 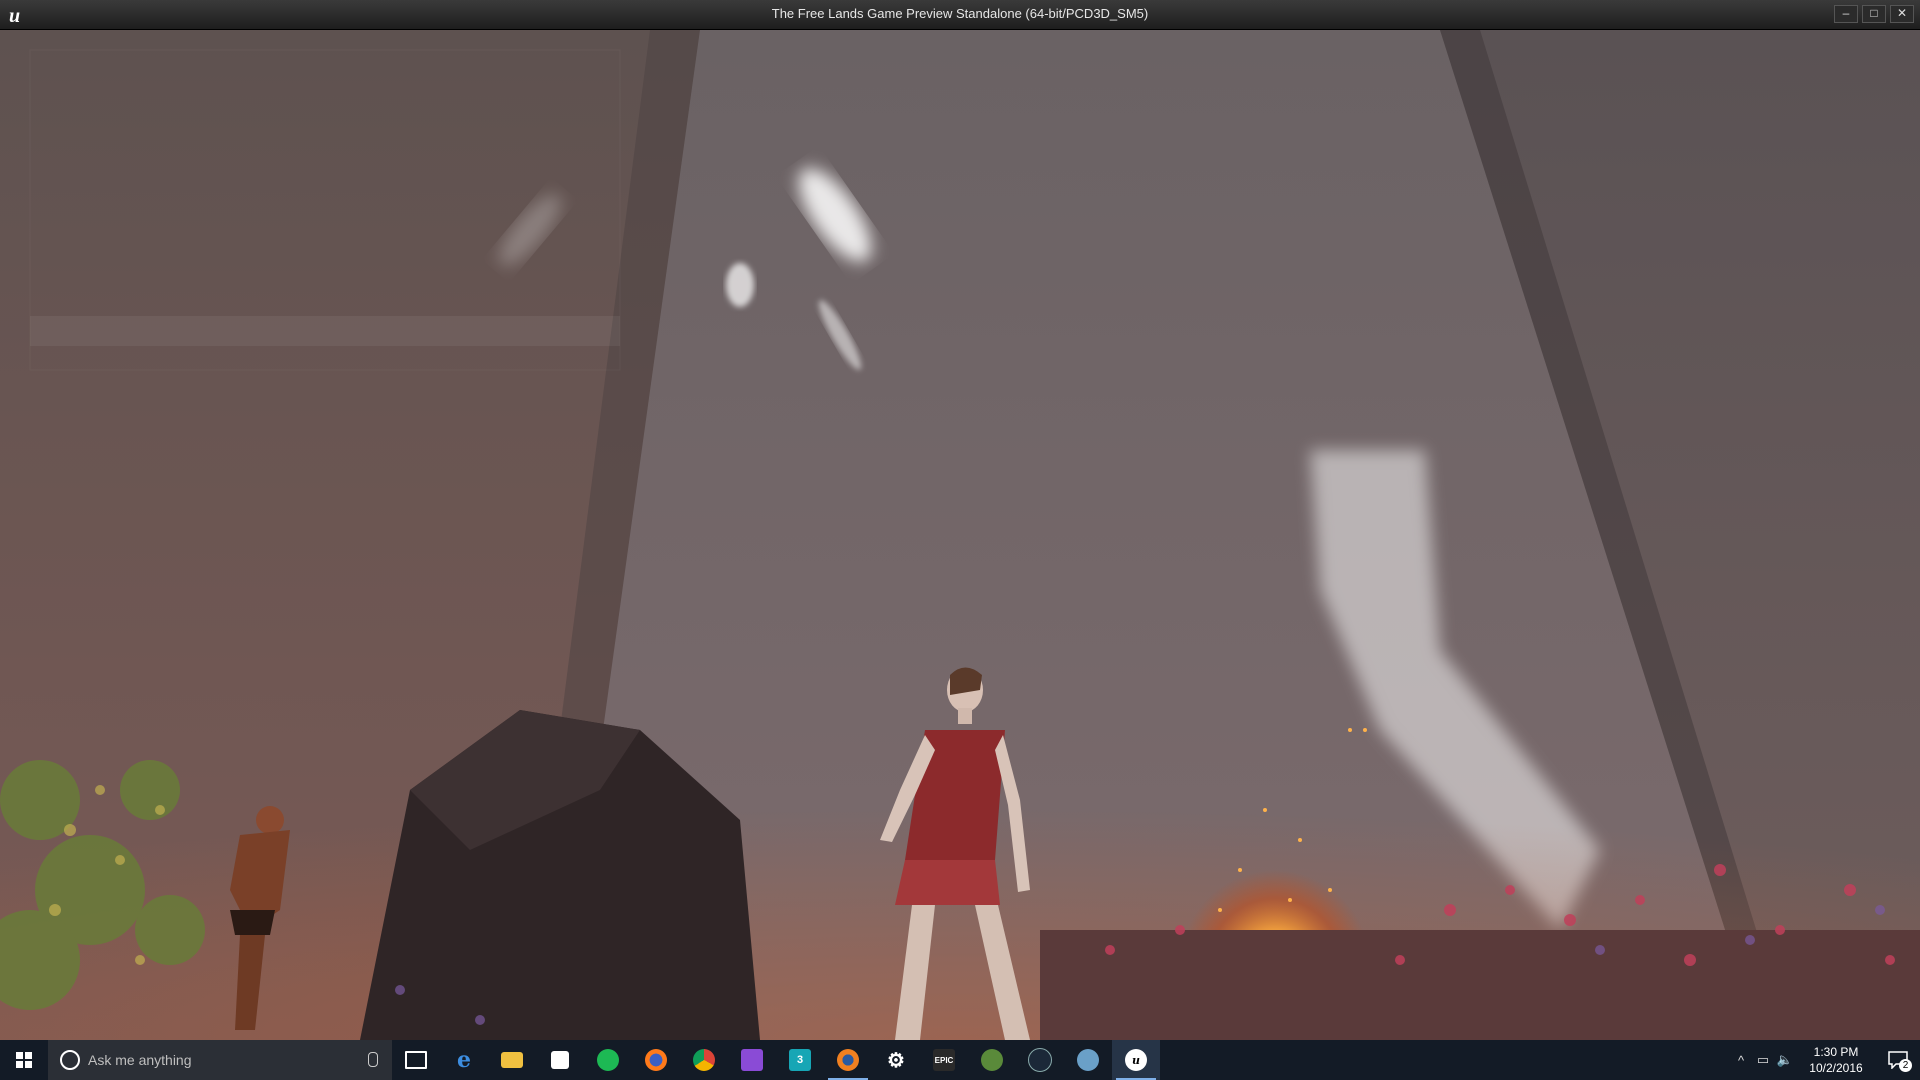 I want to click on notification-count-badge: 2, so click(x=1905, y=1065).